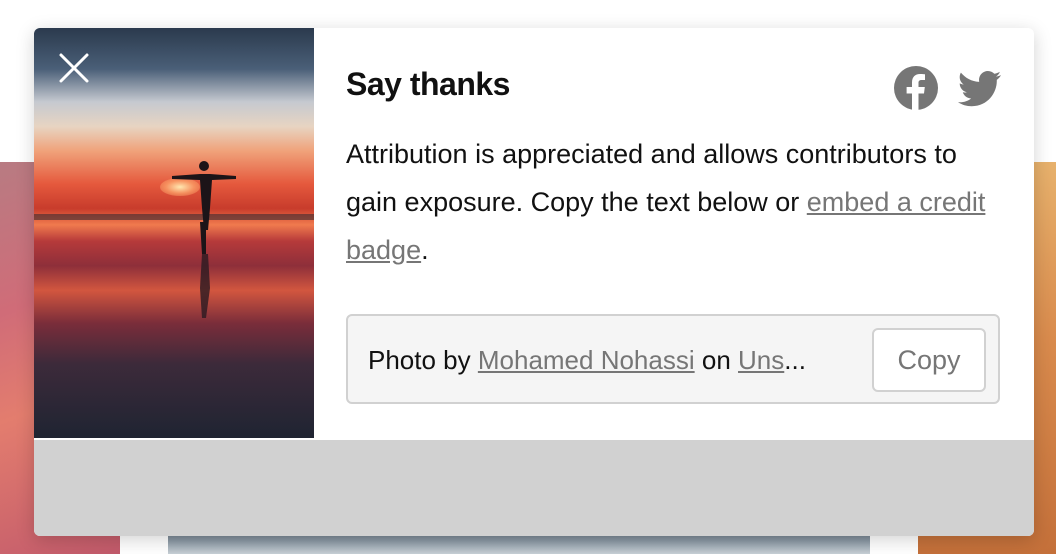 The width and height of the screenshot is (1056, 554). What do you see at coordinates (586, 360) in the screenshot?
I see `photographer-link: Mohamed Nohassi` at bounding box center [586, 360].